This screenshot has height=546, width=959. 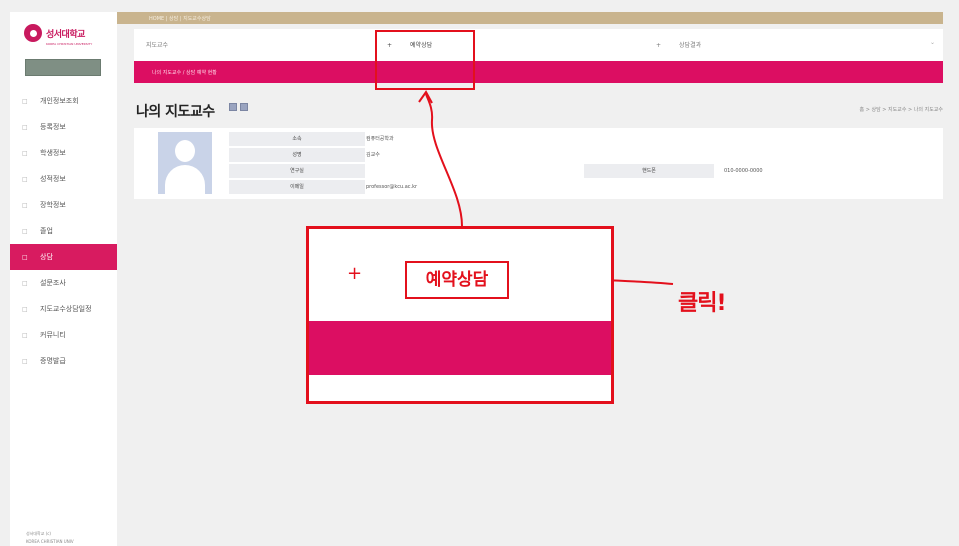 What do you see at coordinates (457, 280) in the screenshot?
I see `zoom-reservation-label: 예약상담` at bounding box center [457, 280].